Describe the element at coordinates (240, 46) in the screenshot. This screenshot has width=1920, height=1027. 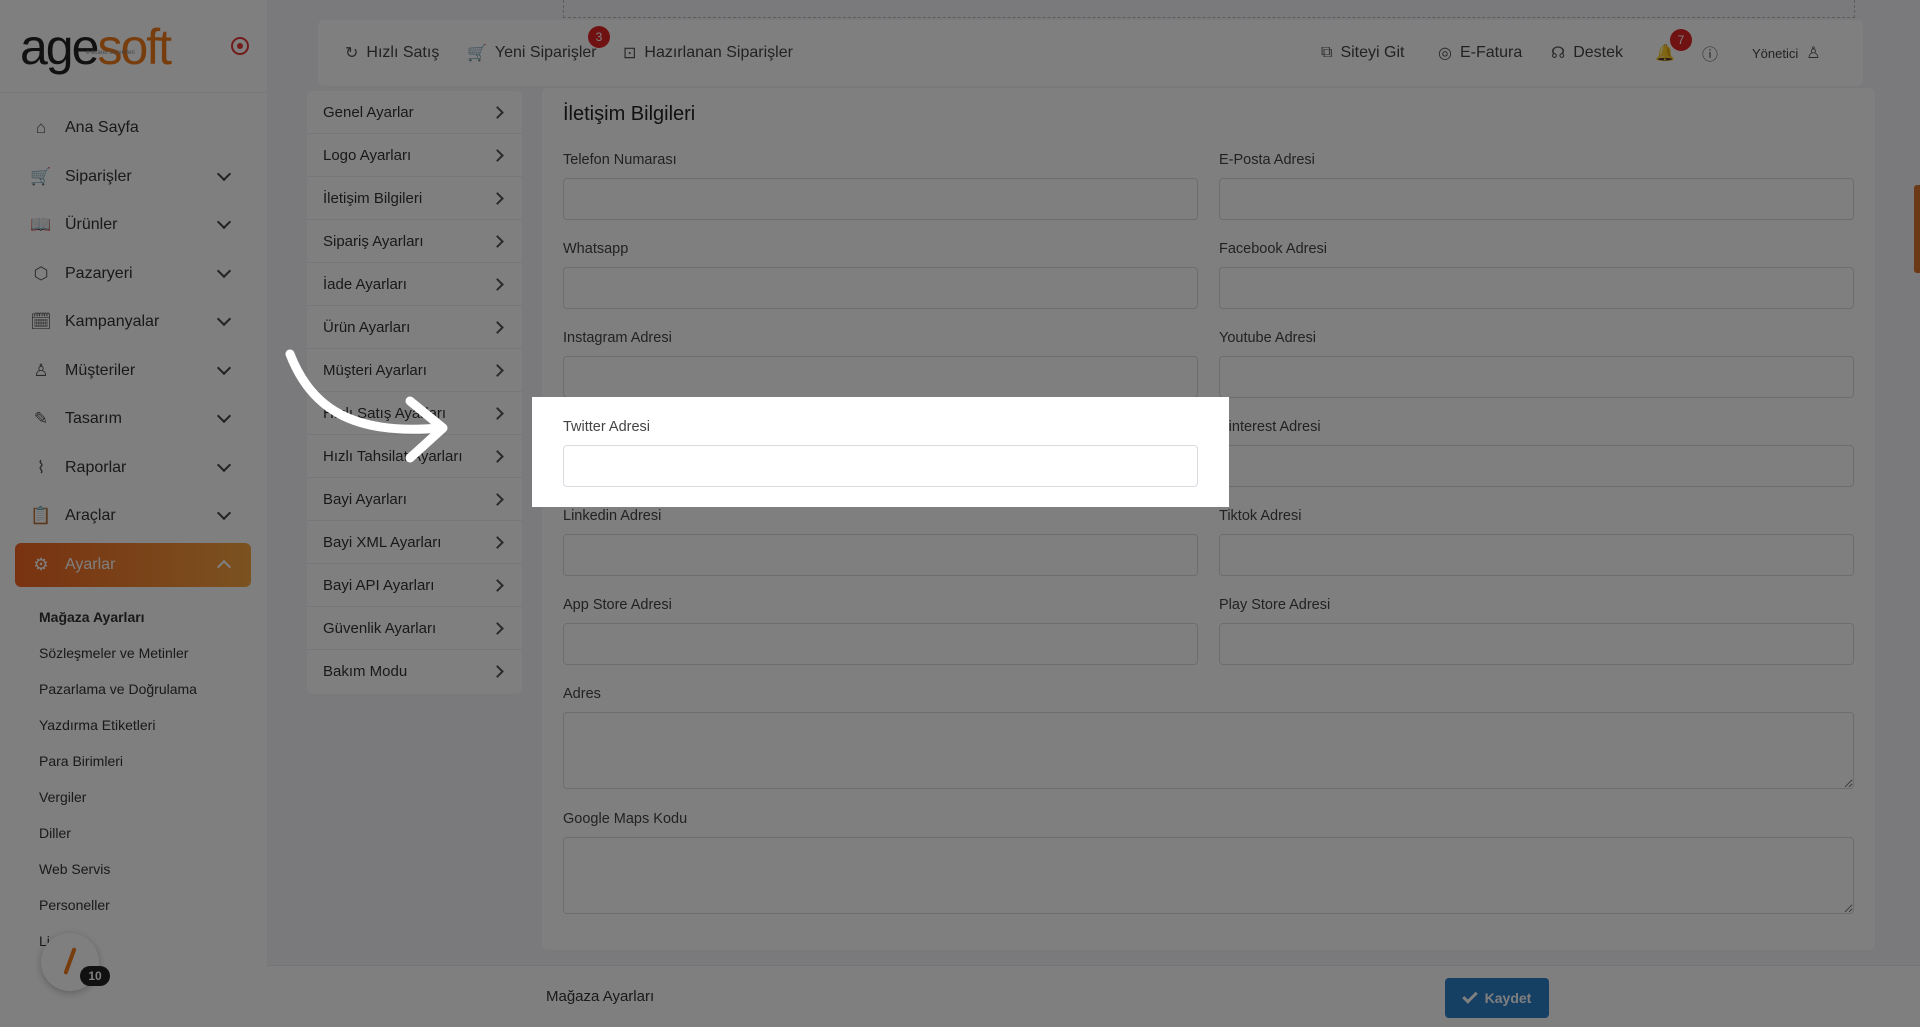
I see `sidebar-toggle-icon` at that location.